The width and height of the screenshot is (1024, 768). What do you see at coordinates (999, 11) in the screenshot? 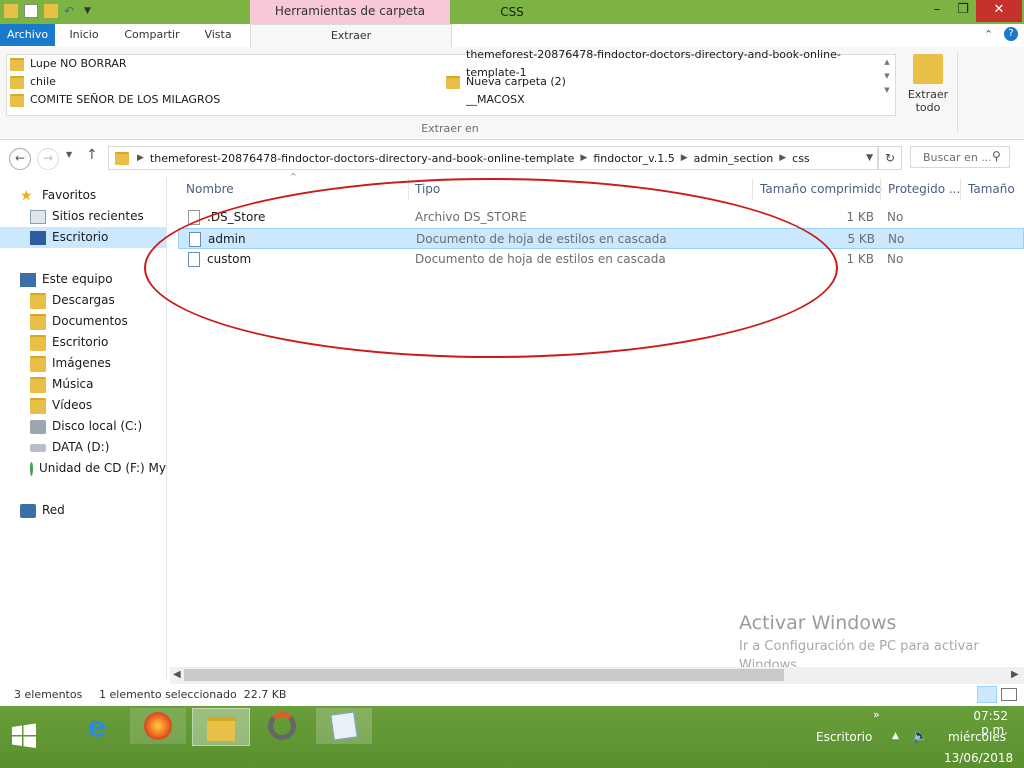
I see `close-button: ✕` at bounding box center [999, 11].